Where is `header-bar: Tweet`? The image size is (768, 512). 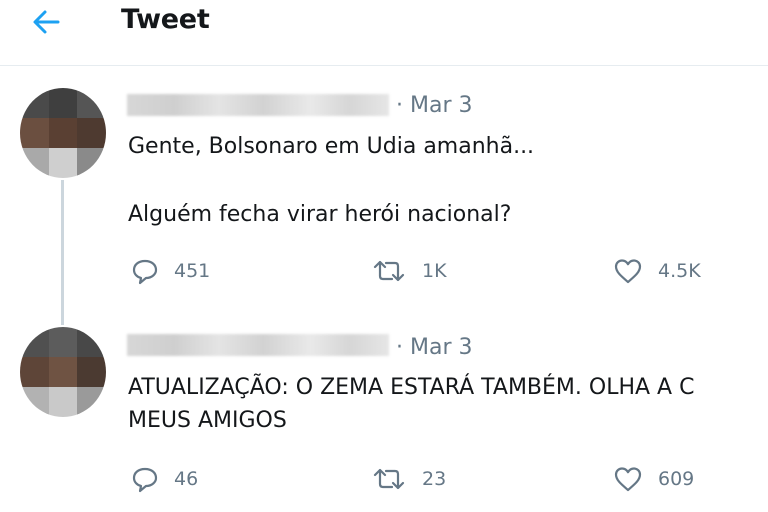 header-bar: Tweet is located at coordinates (384, 33).